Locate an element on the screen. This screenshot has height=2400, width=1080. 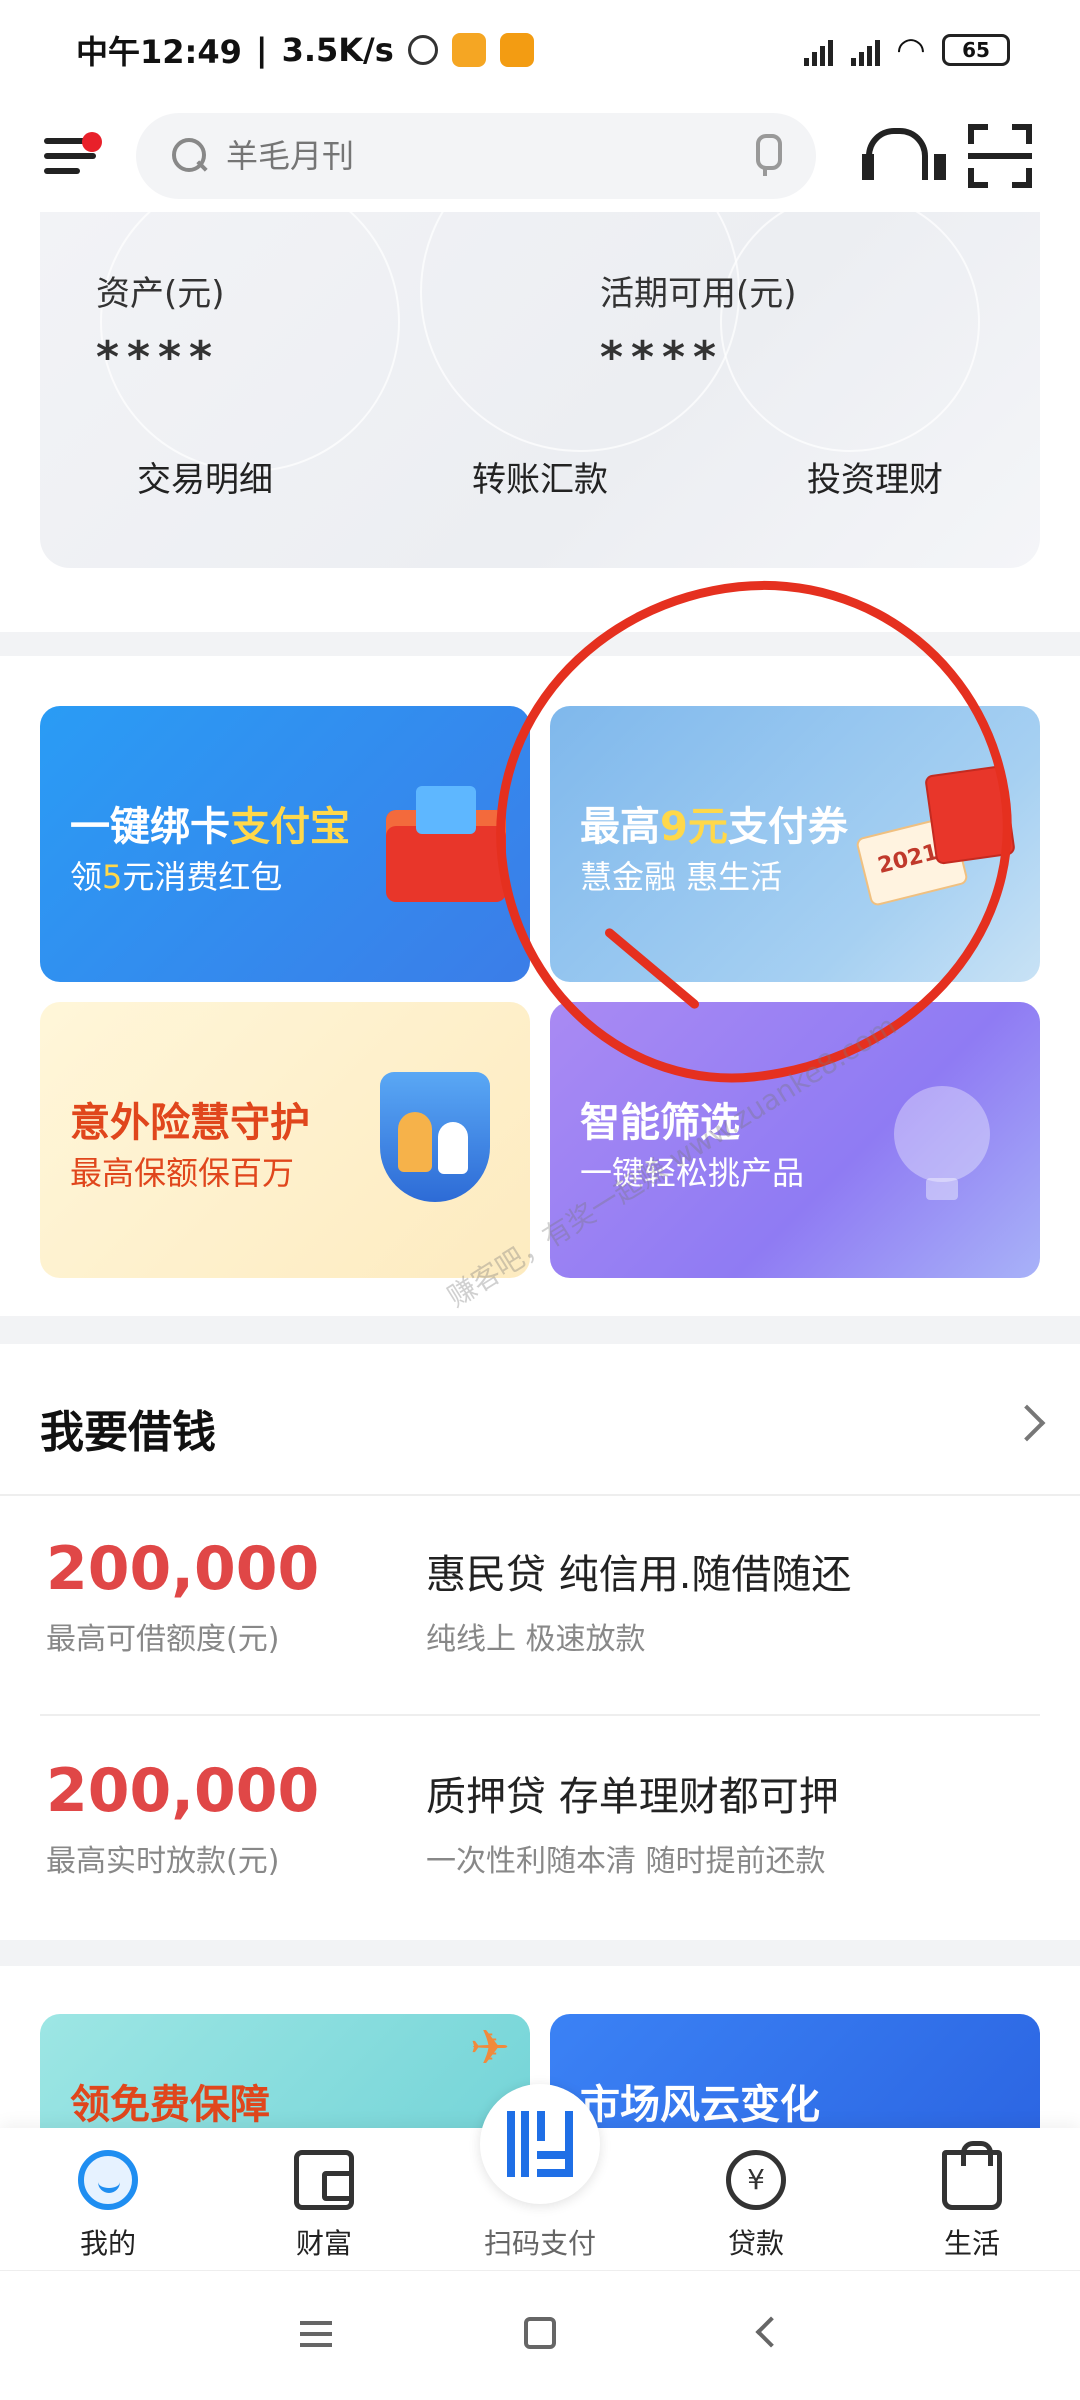
red-packet-icon is located at coordinates (970, 815).